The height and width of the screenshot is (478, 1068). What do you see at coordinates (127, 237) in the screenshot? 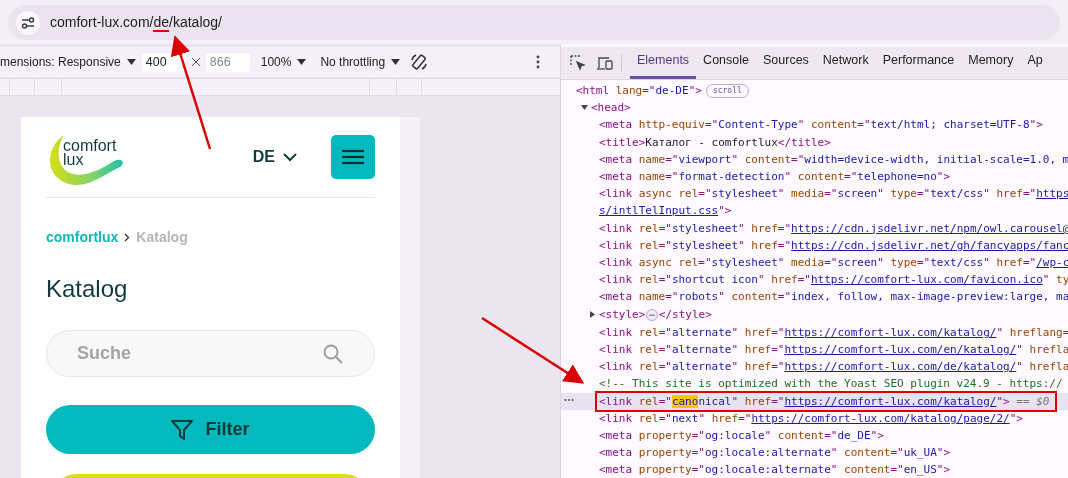
I see `chevron-right-icon` at bounding box center [127, 237].